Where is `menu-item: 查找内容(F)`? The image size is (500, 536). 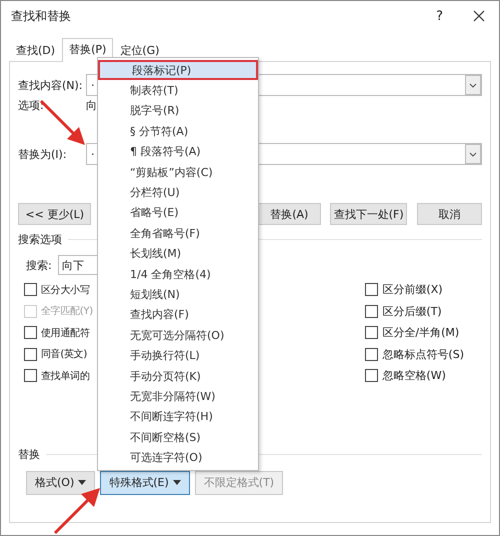 menu-item: 查找内容(F) is located at coordinates (178, 315).